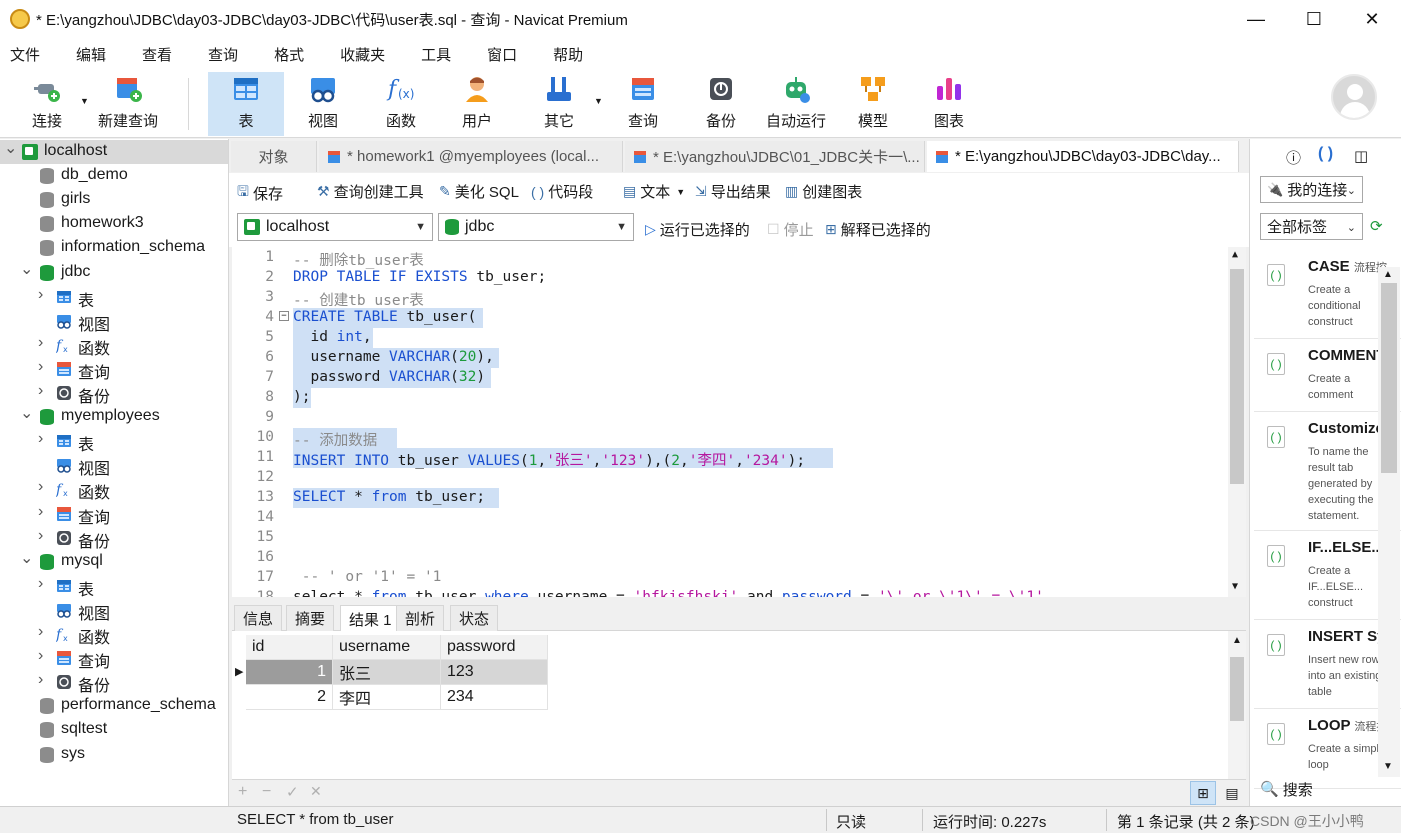 The height and width of the screenshot is (833, 1401). Describe the element at coordinates (1354, 97) in the screenshot. I see `user-avatar` at that location.